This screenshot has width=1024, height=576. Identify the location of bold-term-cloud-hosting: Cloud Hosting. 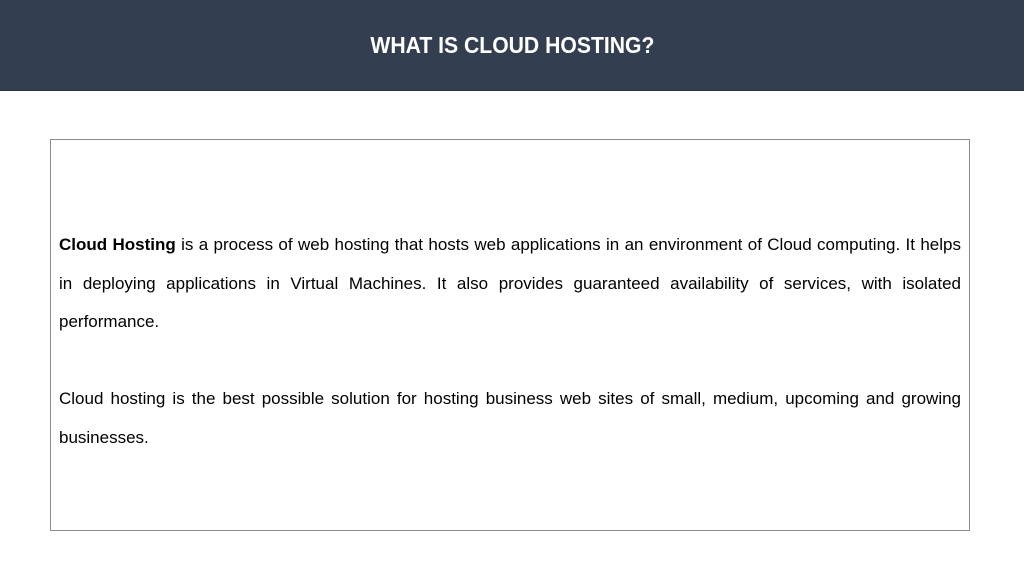
(117, 244).